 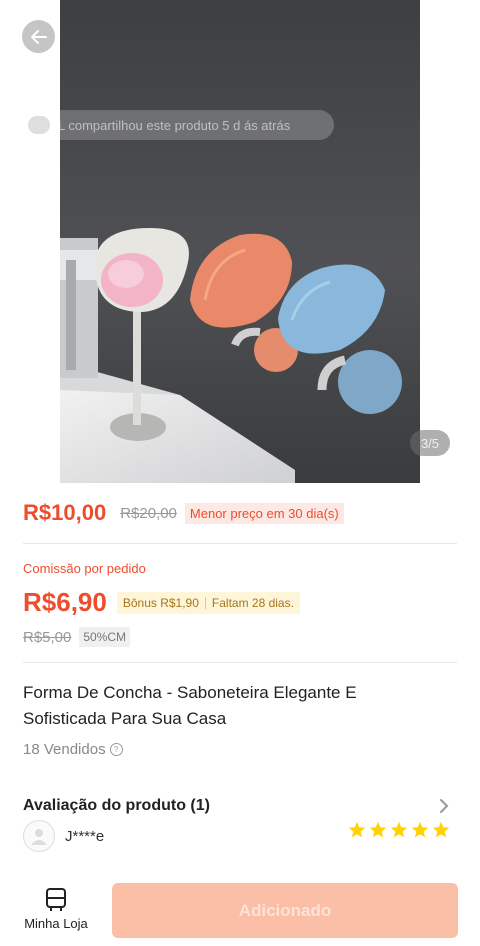 I want to click on bonus-amount: Bônus R$1,90, so click(x=160, y=602).